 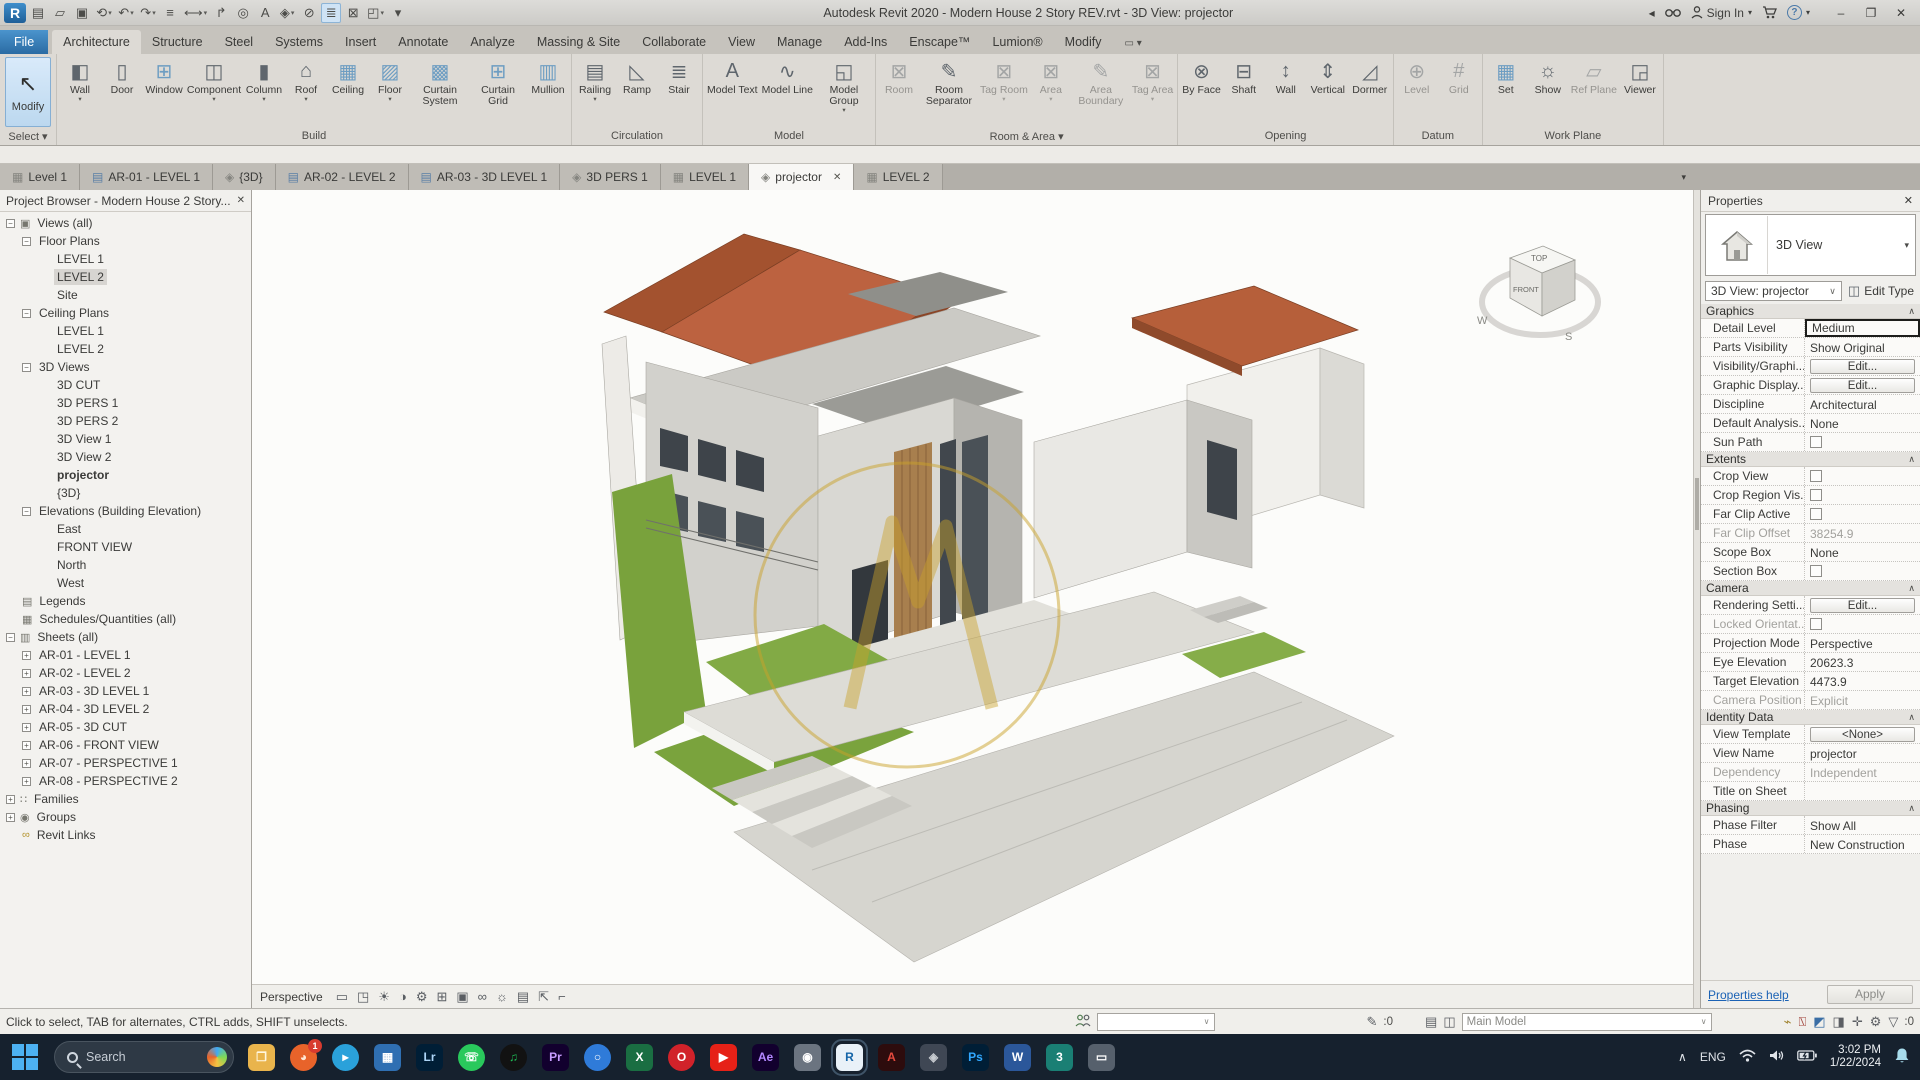 What do you see at coordinates (1713, 1057) in the screenshot?
I see `language-indicator: ENG` at bounding box center [1713, 1057].